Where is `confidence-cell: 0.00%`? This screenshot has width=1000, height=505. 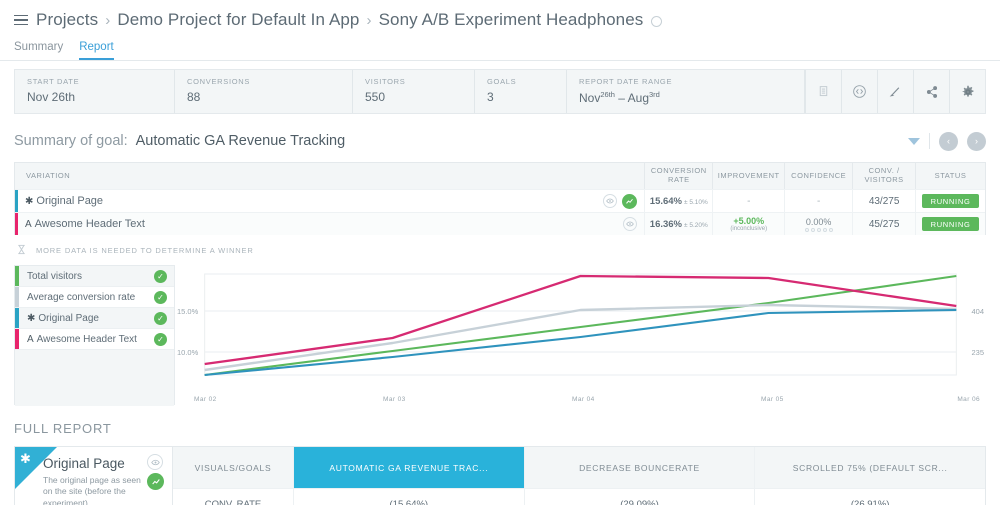
confidence-cell: 0.00% is located at coordinates (818, 224).